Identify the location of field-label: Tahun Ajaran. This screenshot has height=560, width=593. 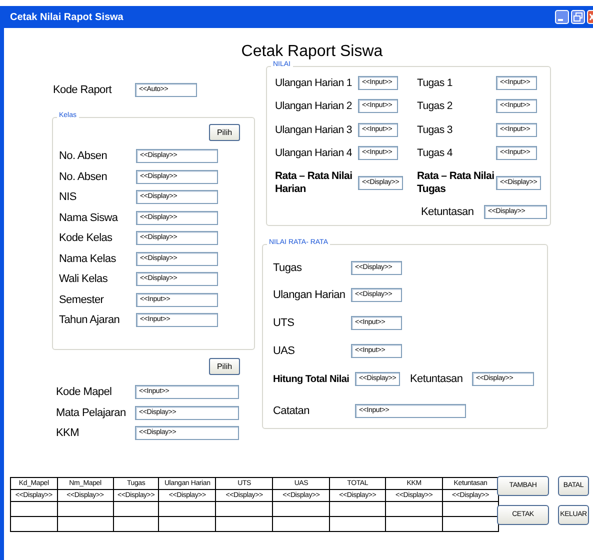
(90, 320).